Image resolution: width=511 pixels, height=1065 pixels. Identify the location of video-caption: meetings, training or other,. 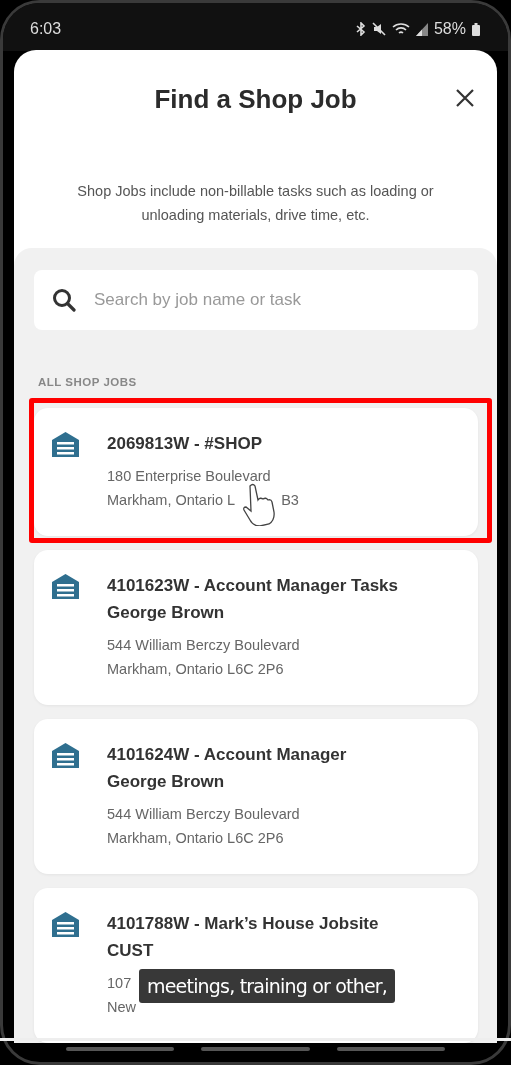
(267, 986).